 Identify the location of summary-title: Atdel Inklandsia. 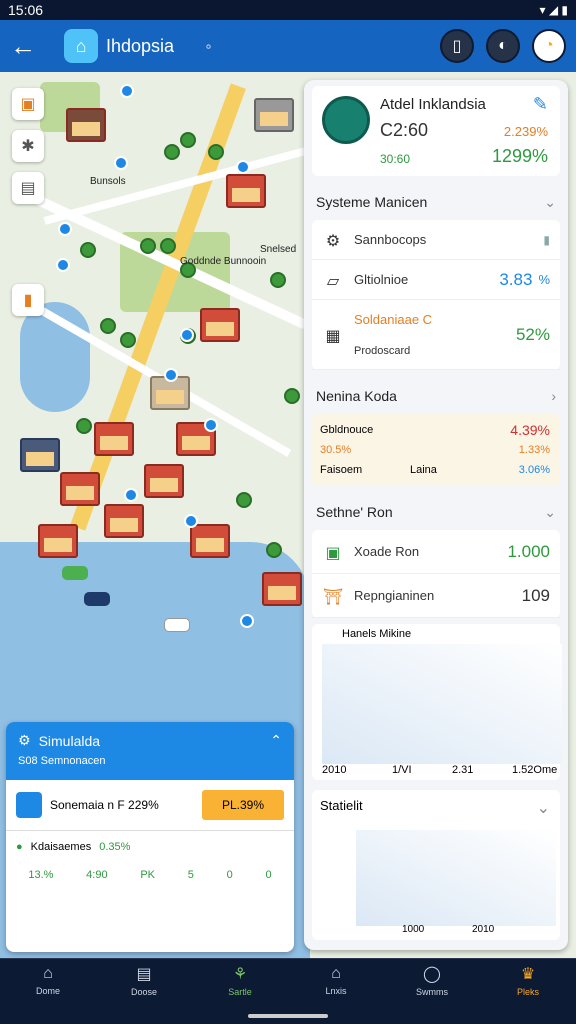
(433, 104).